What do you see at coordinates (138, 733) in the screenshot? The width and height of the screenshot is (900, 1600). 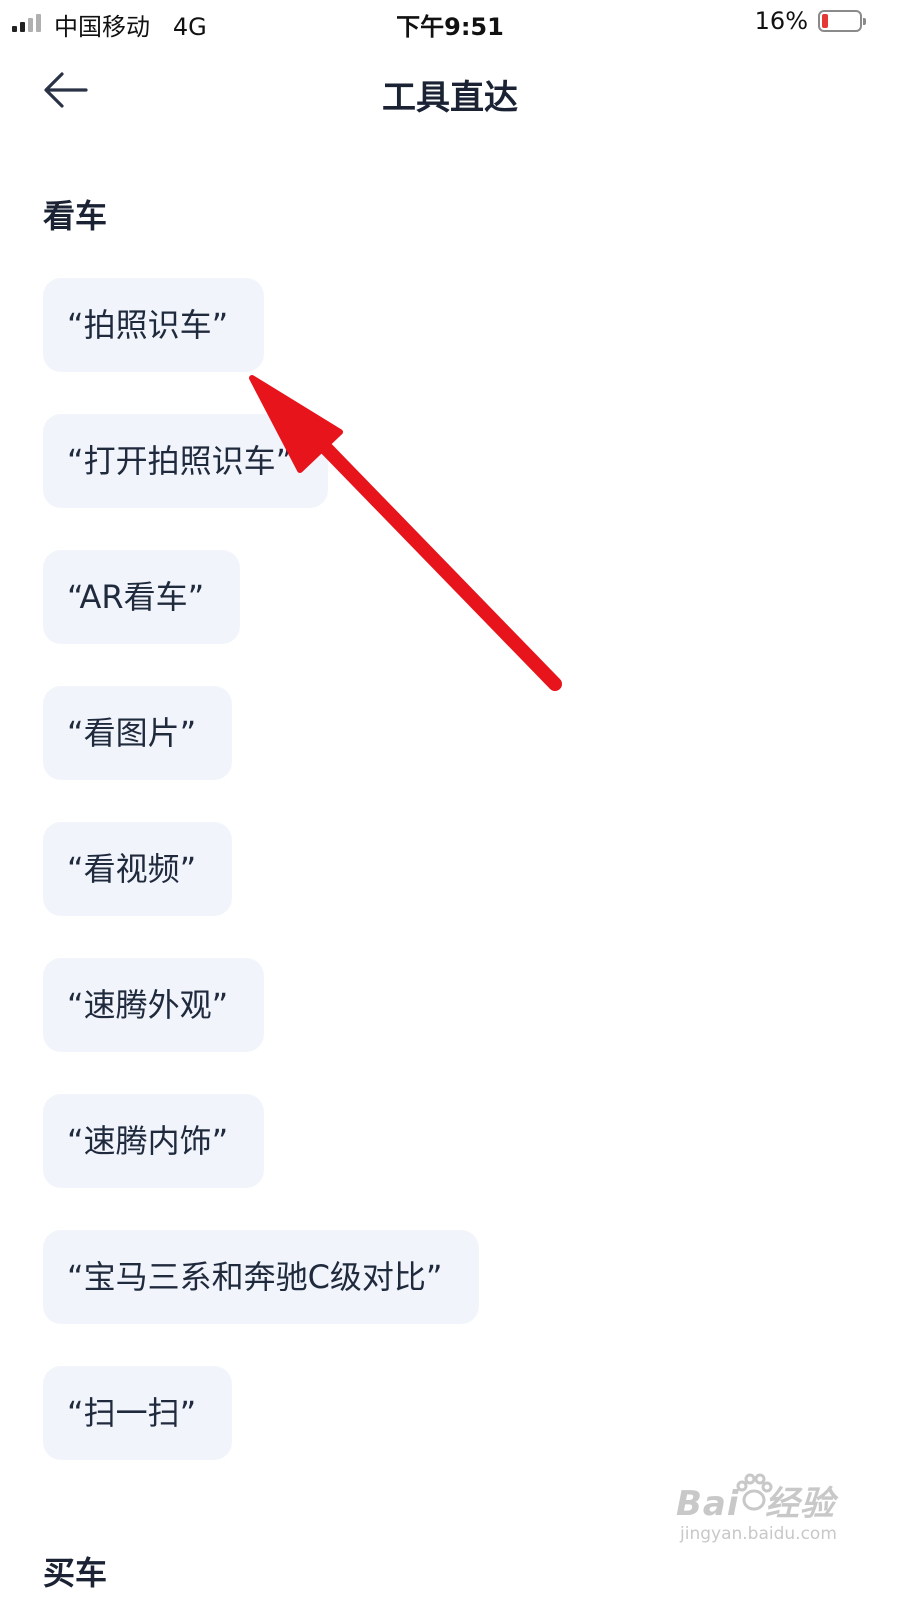 I see `command-chip-view-pictures: “看图片”` at bounding box center [138, 733].